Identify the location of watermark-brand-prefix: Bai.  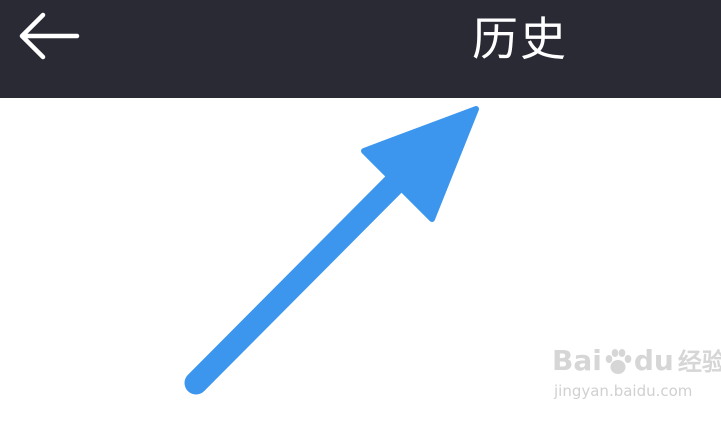
(577, 360).